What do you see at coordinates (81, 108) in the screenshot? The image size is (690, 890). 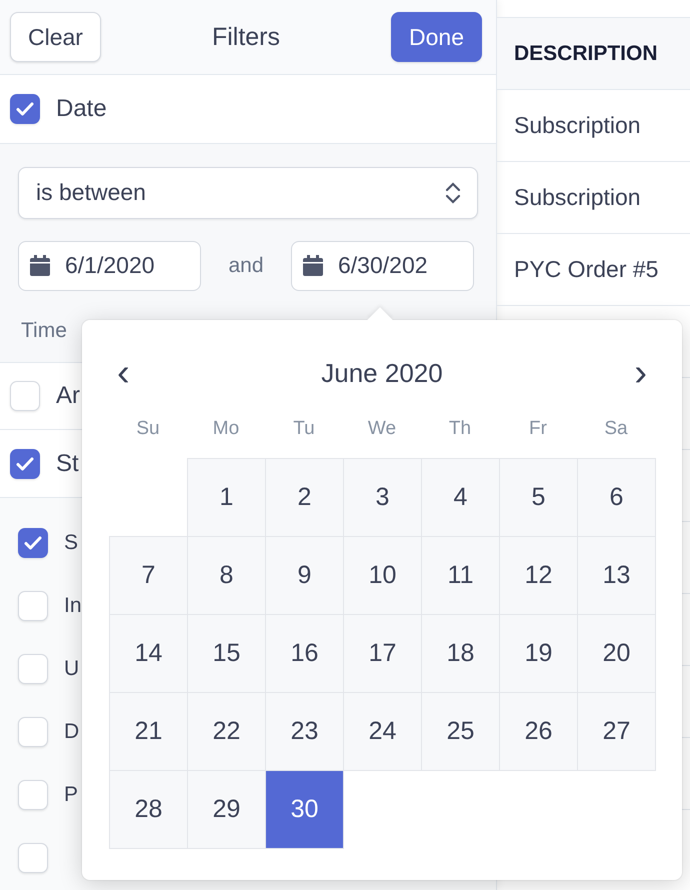 I see `filter-label: Date` at bounding box center [81, 108].